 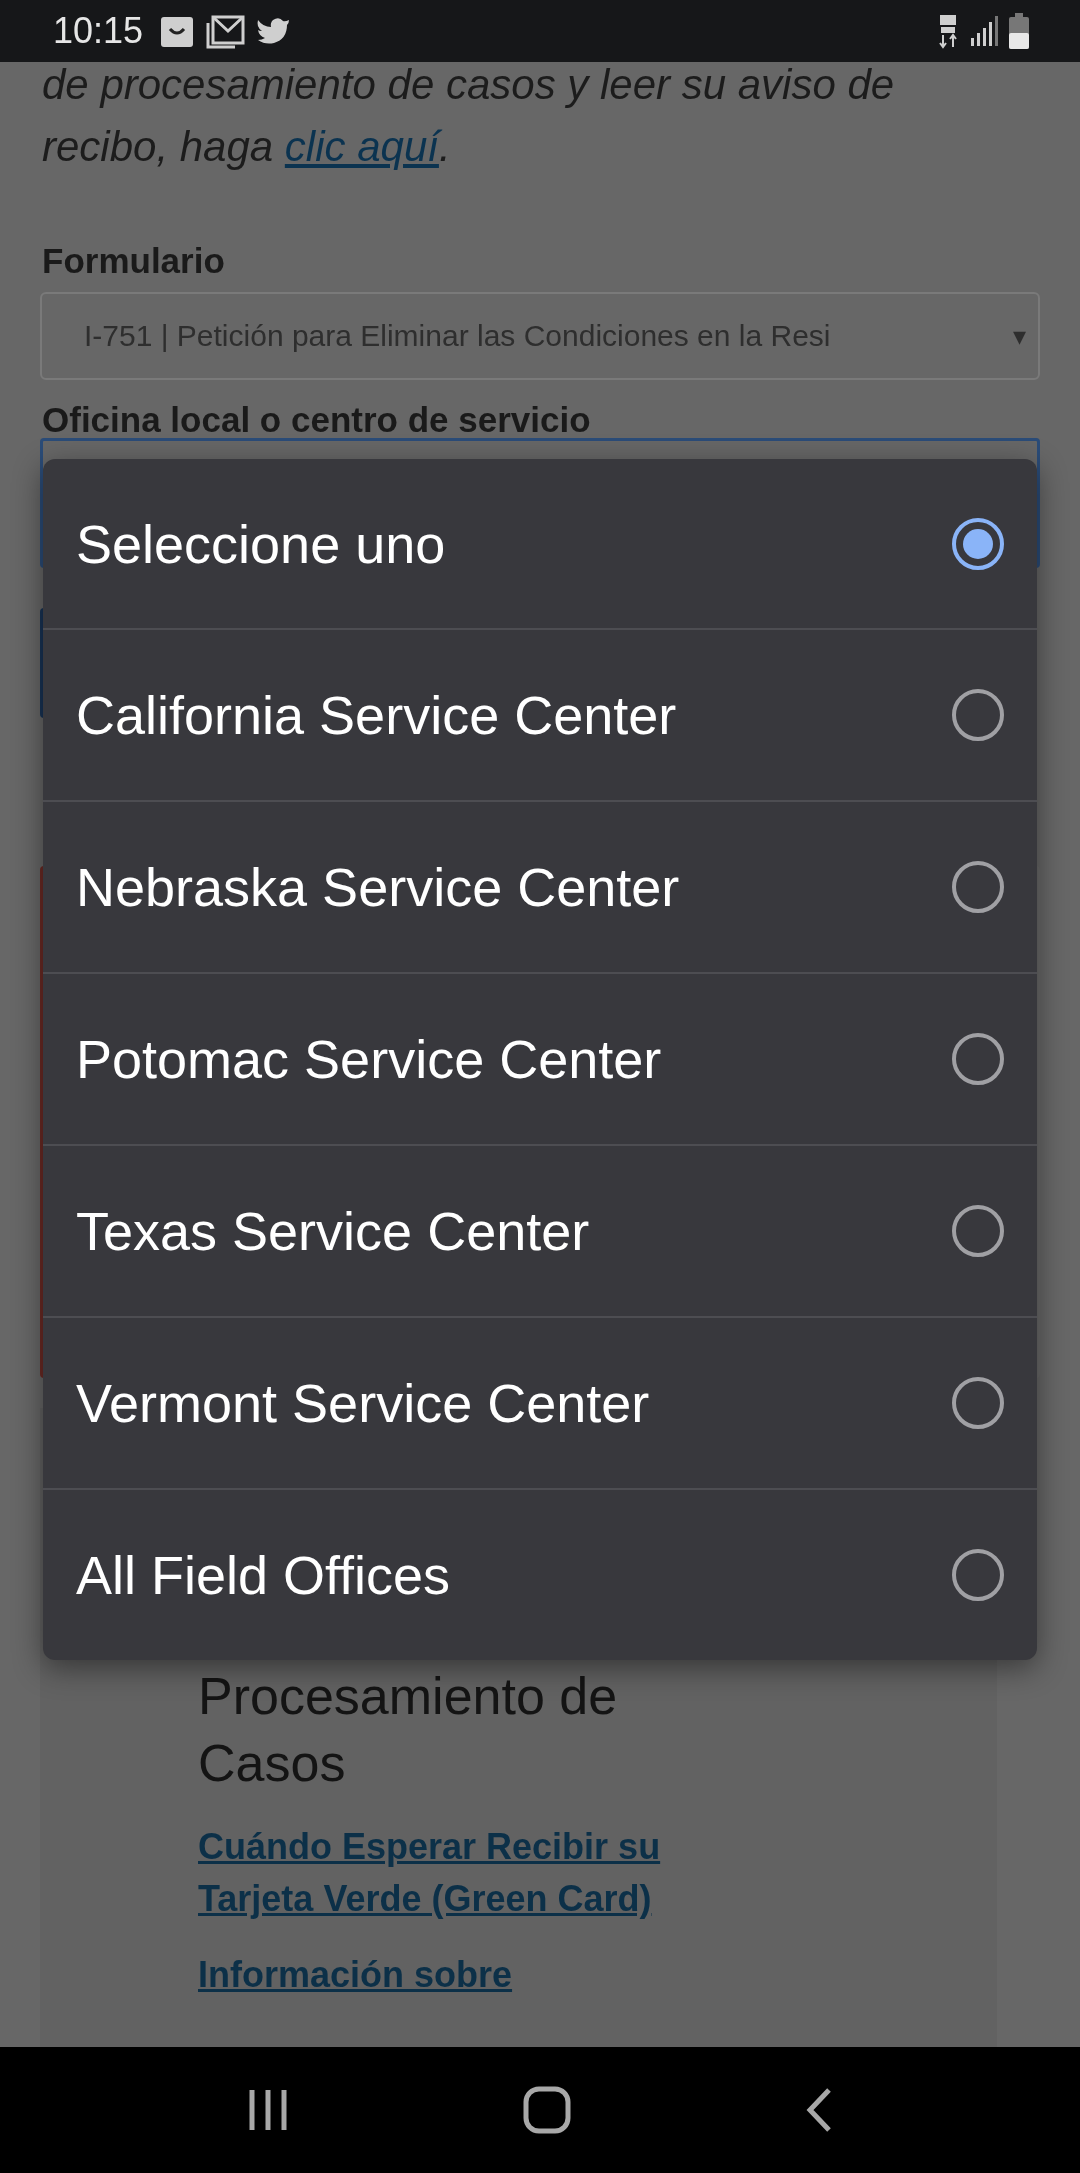 I want to click on card-heading: Procesamiento de Casos, so click(x=408, y=1730).